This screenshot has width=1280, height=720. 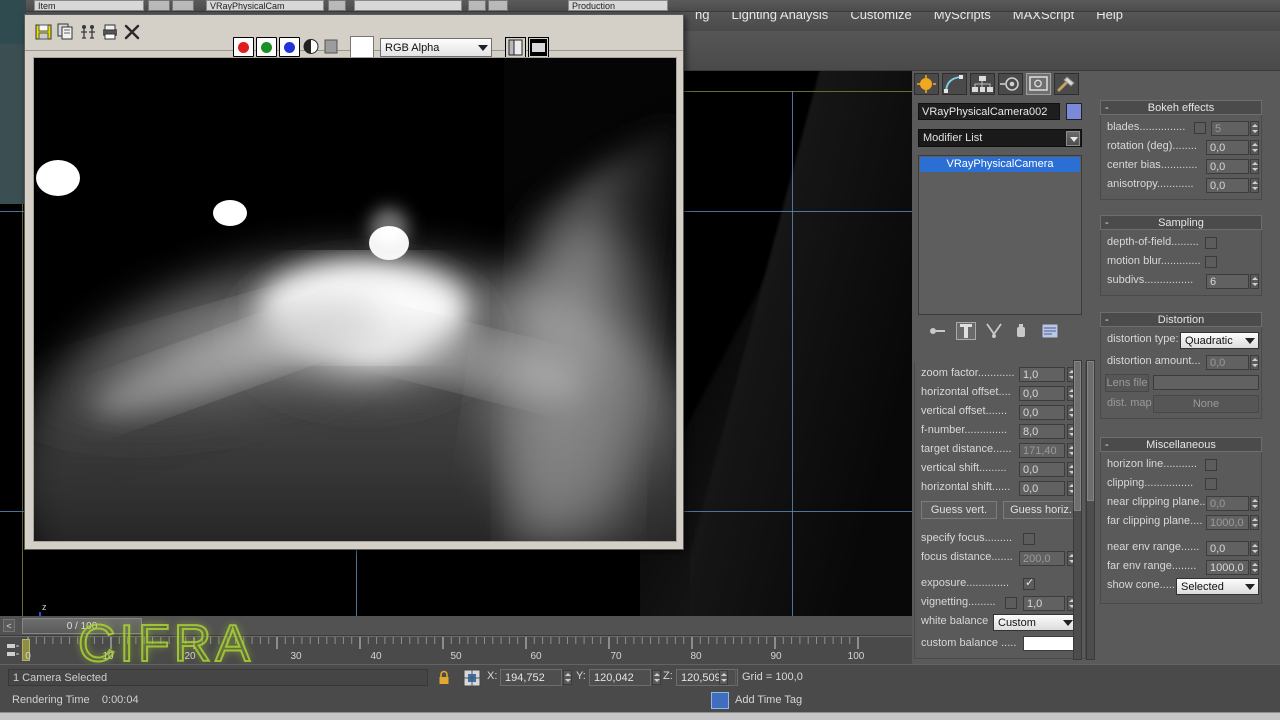 I want to click on green-channel-button, so click(x=266, y=47).